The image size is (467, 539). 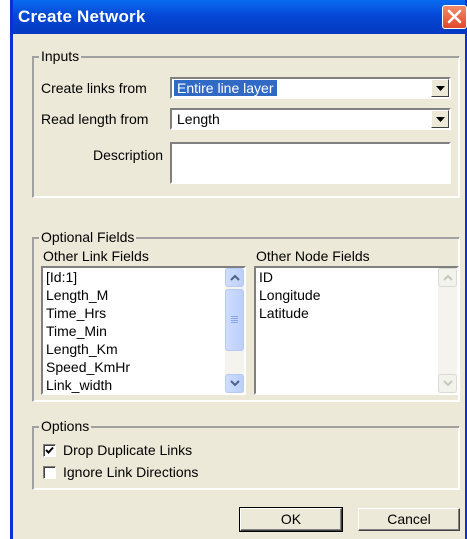 What do you see at coordinates (409, 519) in the screenshot?
I see `cancel-button: Cancel` at bounding box center [409, 519].